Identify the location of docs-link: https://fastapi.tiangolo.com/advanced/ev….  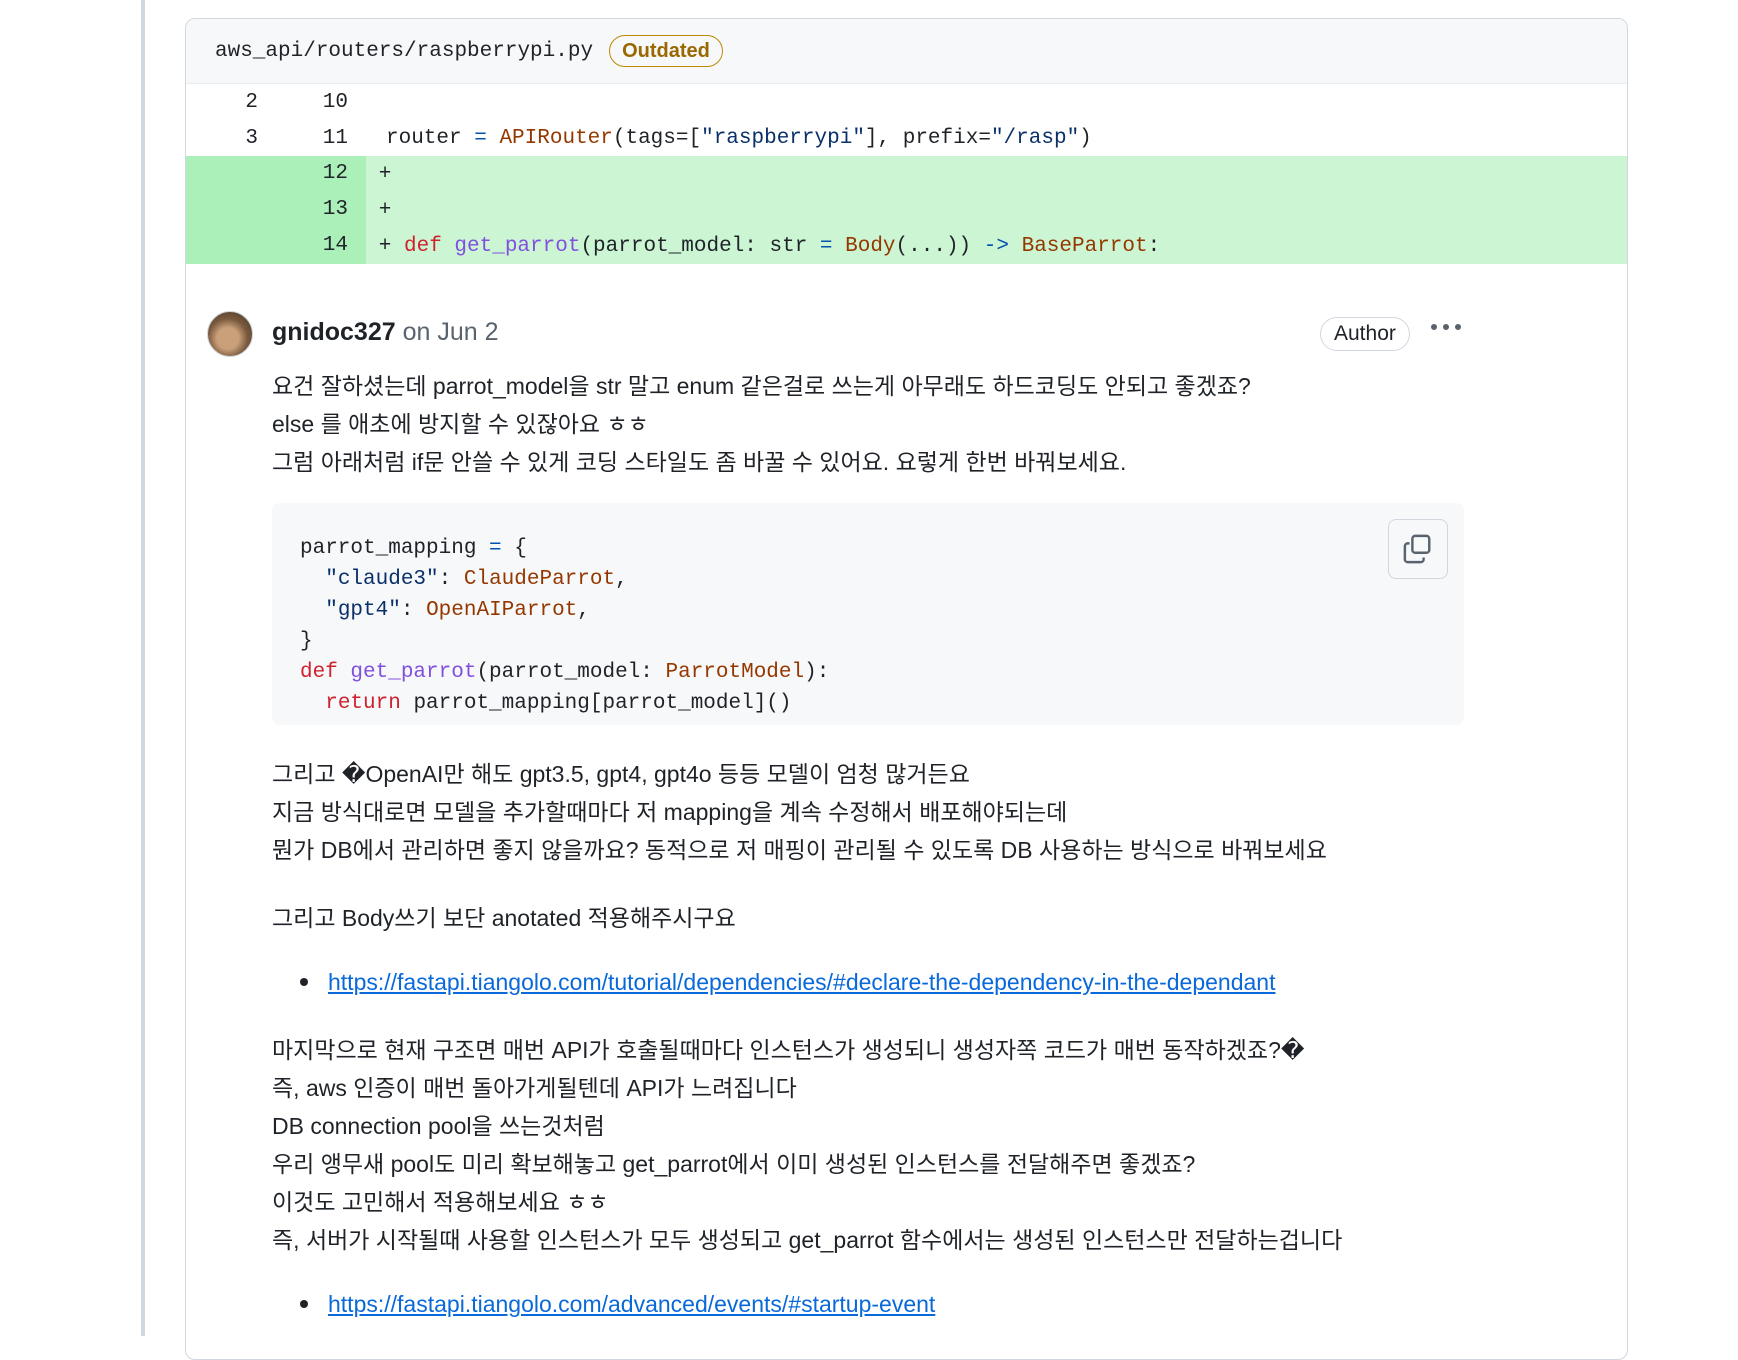
(631, 1304).